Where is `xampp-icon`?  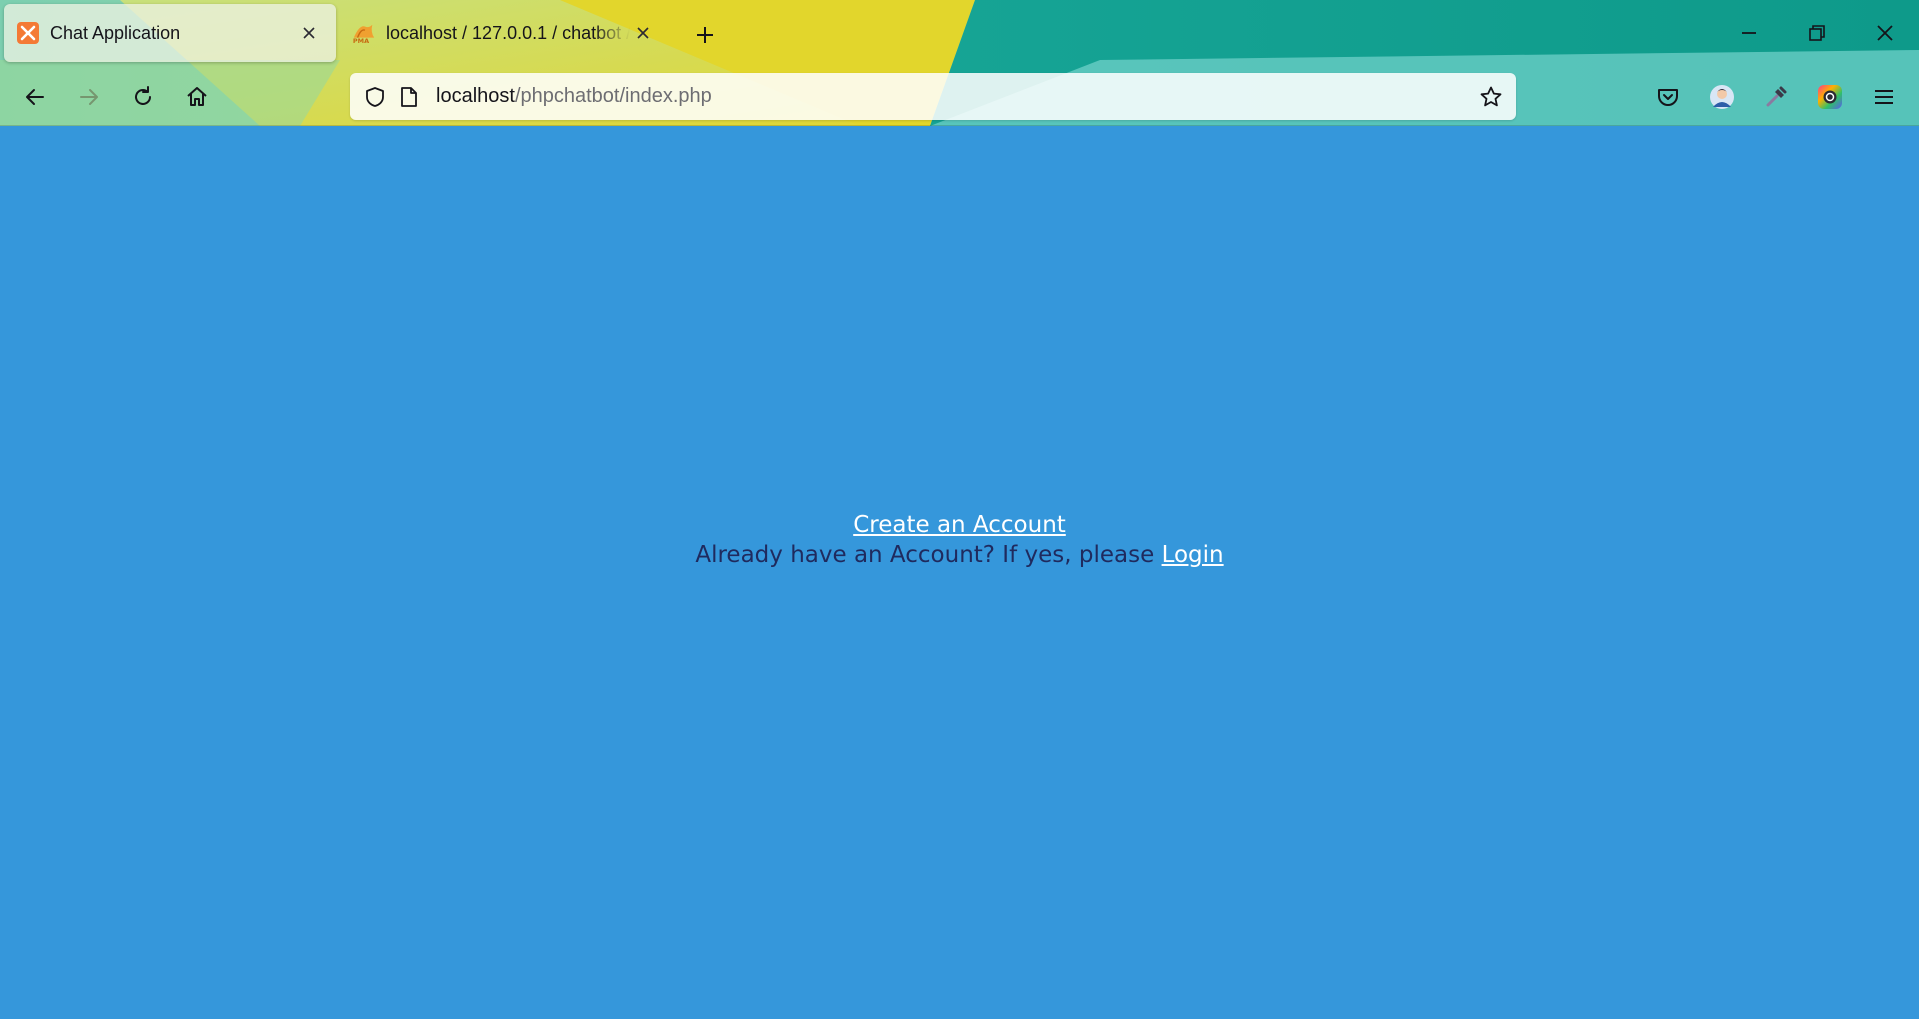 xampp-icon is located at coordinates (28, 33).